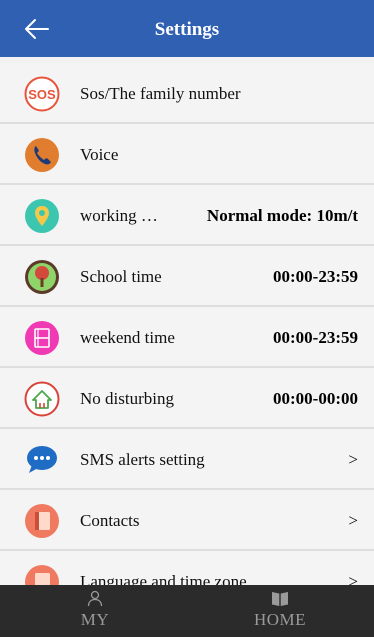  What do you see at coordinates (187, 215) in the screenshot?
I see `settings-row-working-mode: working … Normal mode: 10m/t` at bounding box center [187, 215].